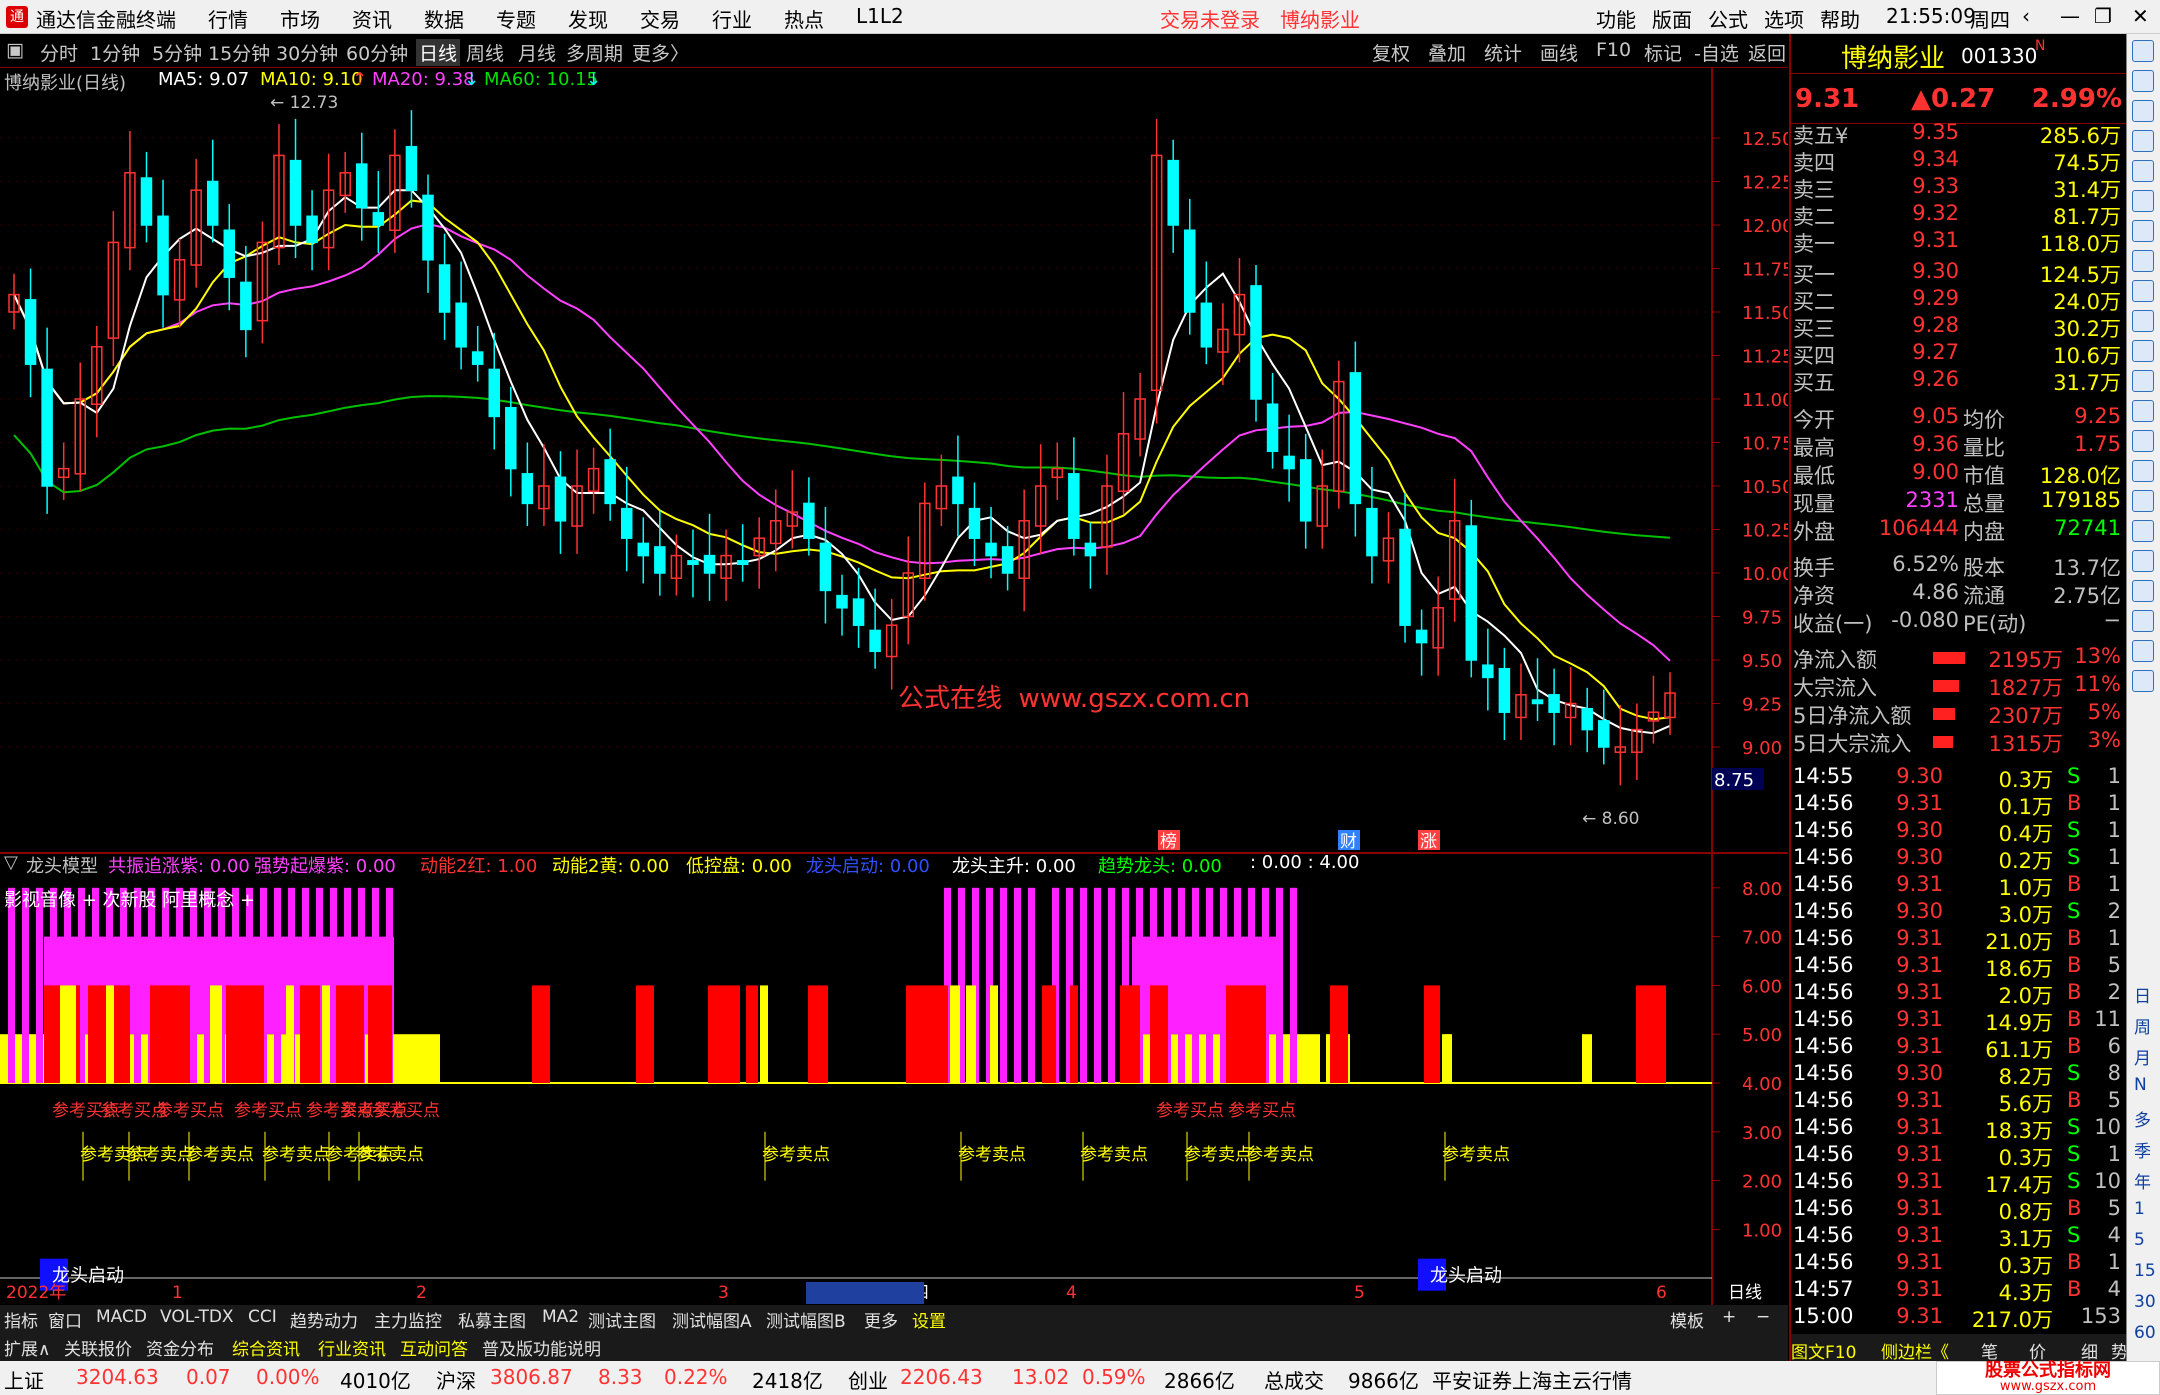  What do you see at coordinates (239, 52) in the screenshot?
I see `tab-15min: 15分钟` at bounding box center [239, 52].